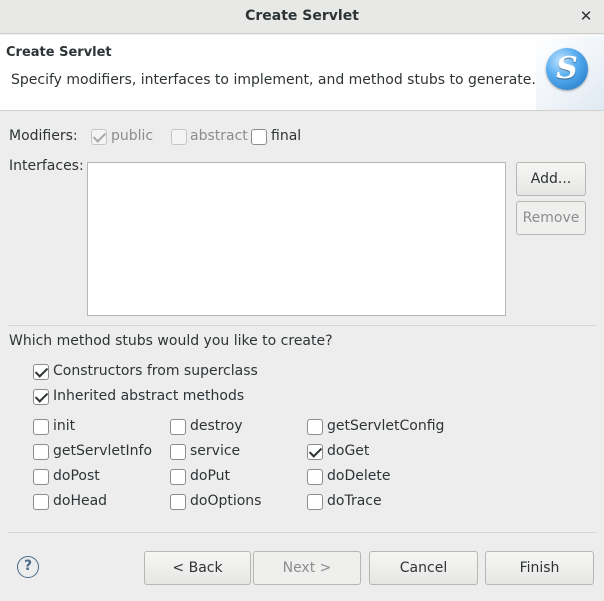  What do you see at coordinates (315, 477) in the screenshot?
I see `dodelete-checkbox` at bounding box center [315, 477].